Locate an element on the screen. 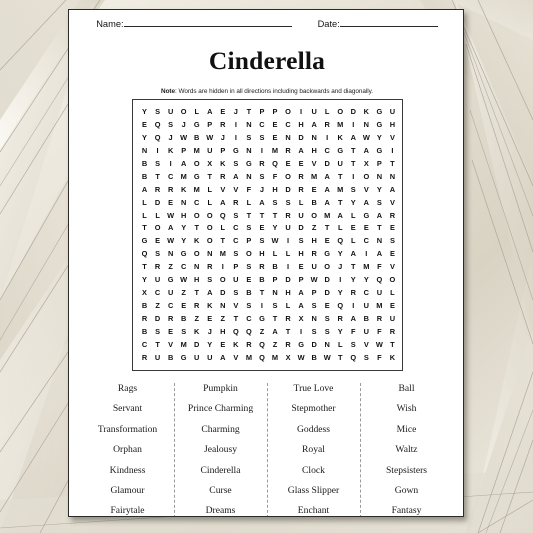 This screenshot has width=533, height=533. grid-cell: Y is located at coordinates (340, 332).